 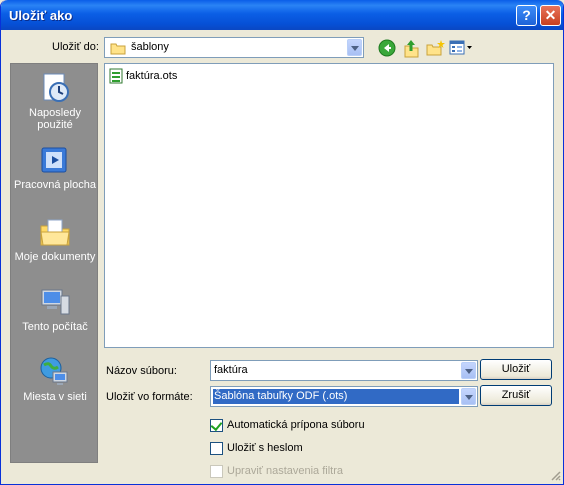 What do you see at coordinates (54, 160) in the screenshot?
I see `desktop-icon` at bounding box center [54, 160].